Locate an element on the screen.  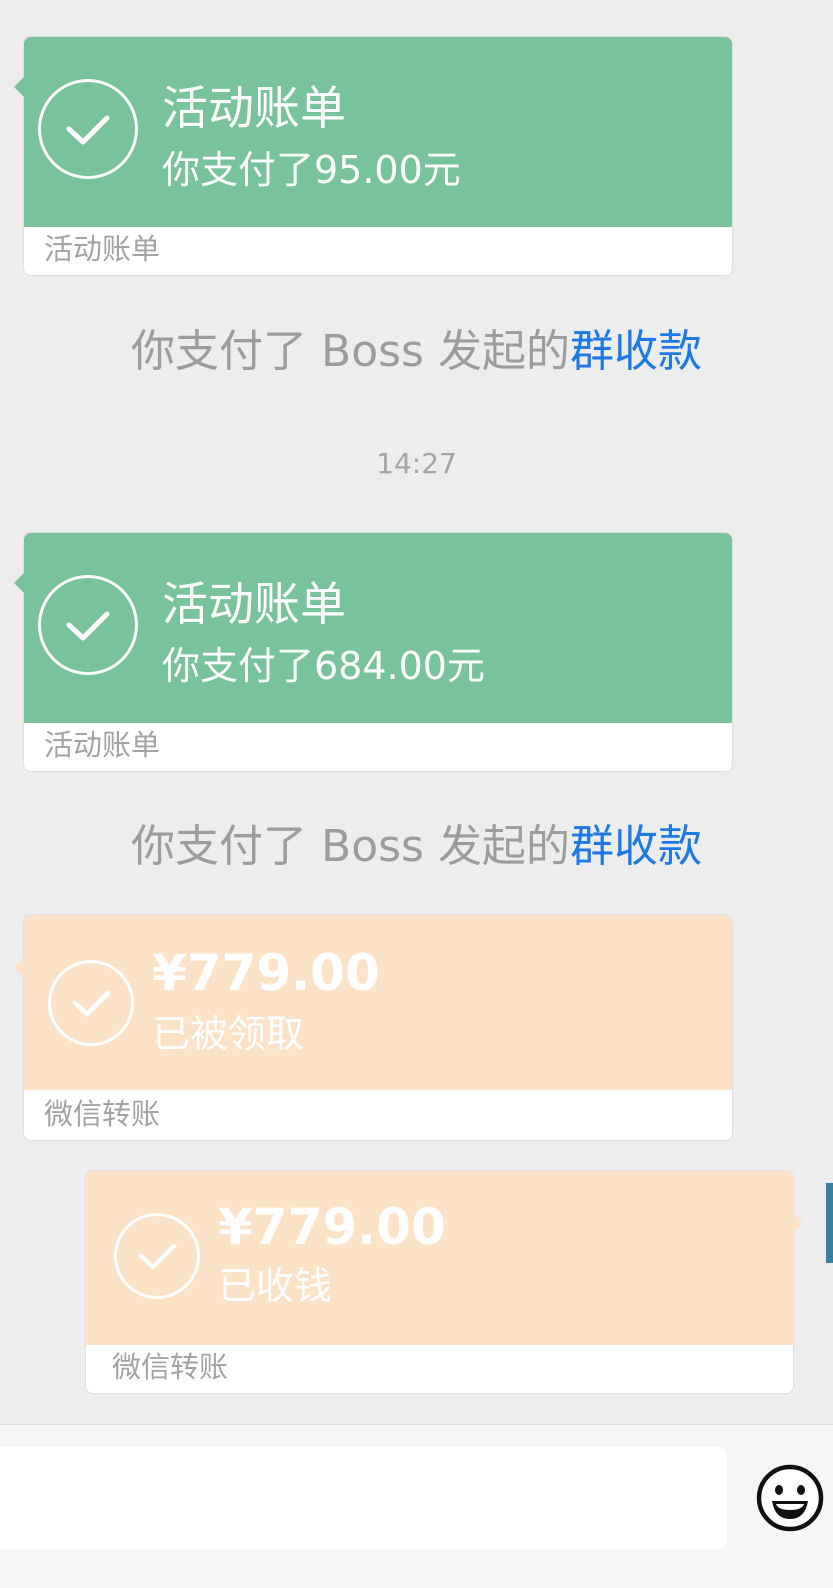
activity-bill-card: 活动账单 你支付了95.00元 活动账单 is located at coordinates (373, 156).